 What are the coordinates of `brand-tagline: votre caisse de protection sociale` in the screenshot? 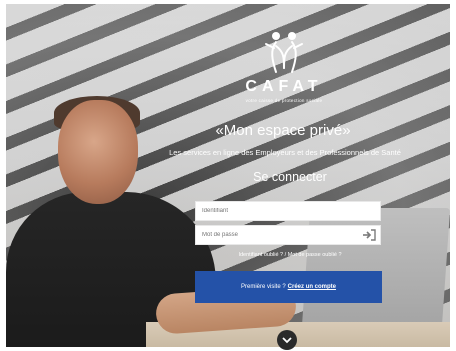 It's located at (284, 100).